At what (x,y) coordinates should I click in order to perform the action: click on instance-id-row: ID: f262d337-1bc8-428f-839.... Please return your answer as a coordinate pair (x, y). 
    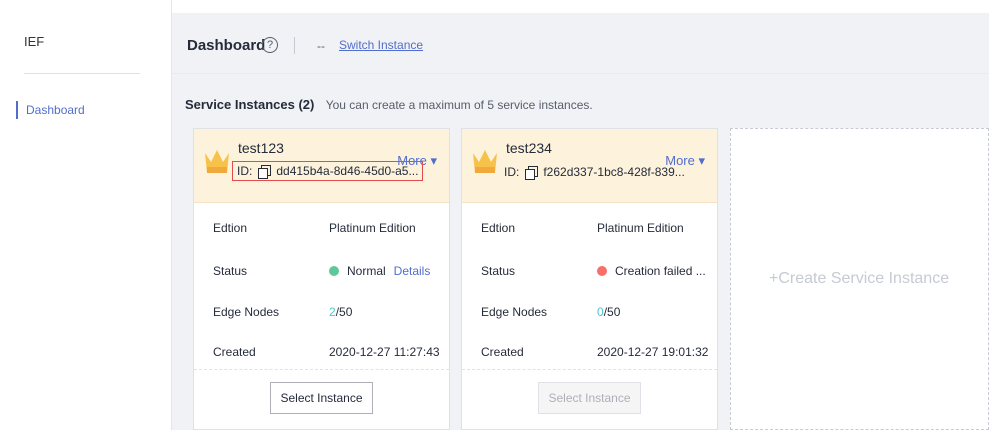
    Looking at the image, I should click on (594, 172).